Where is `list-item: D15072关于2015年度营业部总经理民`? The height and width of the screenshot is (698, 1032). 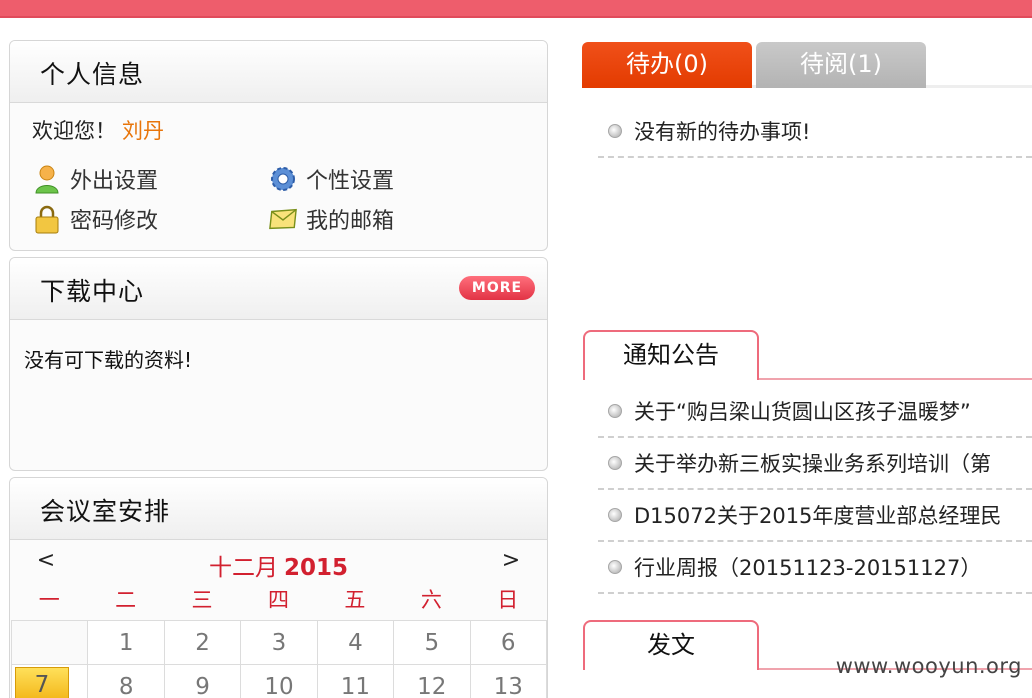
list-item: D15072关于2015年度营业部总经理民 is located at coordinates (815, 516).